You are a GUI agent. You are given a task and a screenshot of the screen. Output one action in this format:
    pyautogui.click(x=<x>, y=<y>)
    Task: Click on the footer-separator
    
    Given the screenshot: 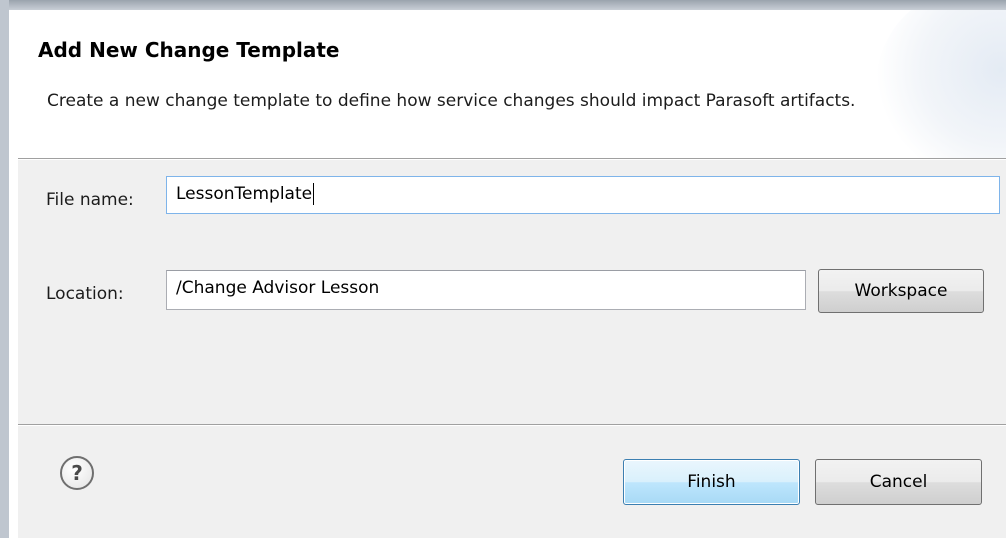 What is the action you would take?
    pyautogui.click(x=512, y=425)
    